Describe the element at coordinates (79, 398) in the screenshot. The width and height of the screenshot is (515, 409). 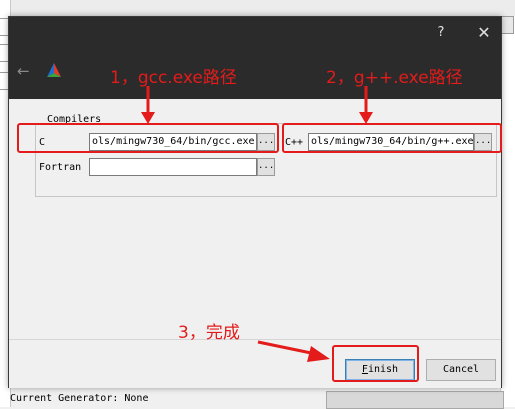
I see `status-bar-text: Current Generator: None` at that location.